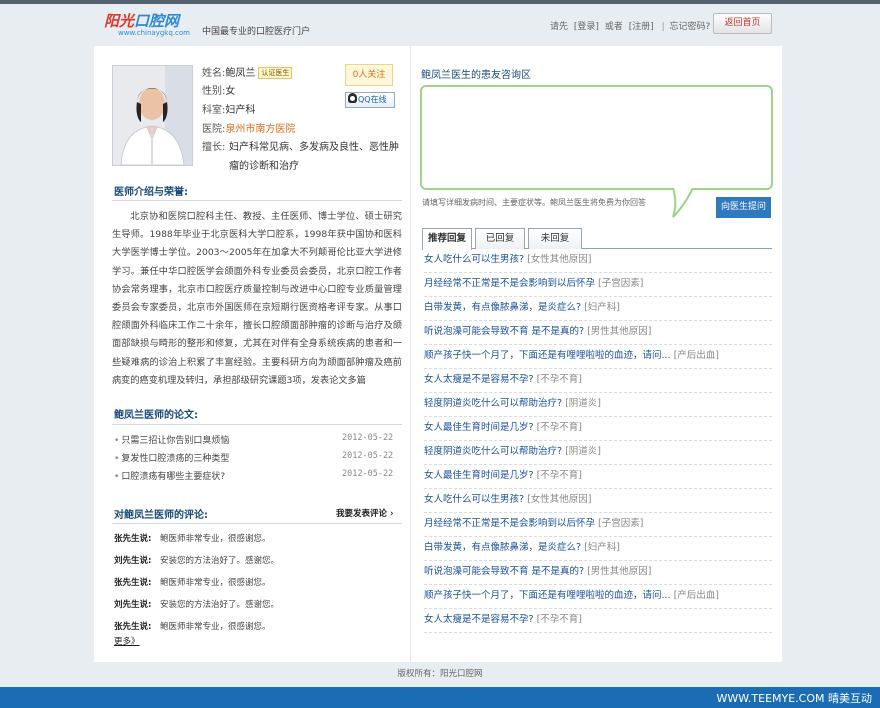  I want to click on qq-label: QQ在线, so click(372, 99).